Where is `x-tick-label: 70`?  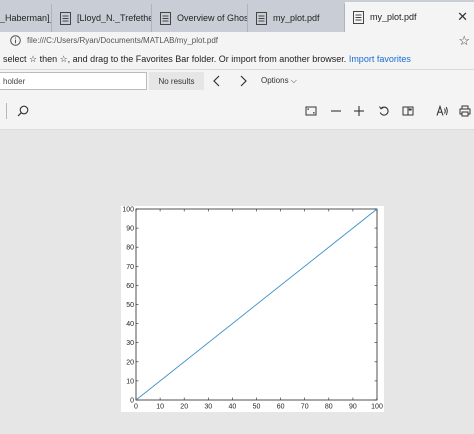 x-tick-label: 70 is located at coordinates (305, 407).